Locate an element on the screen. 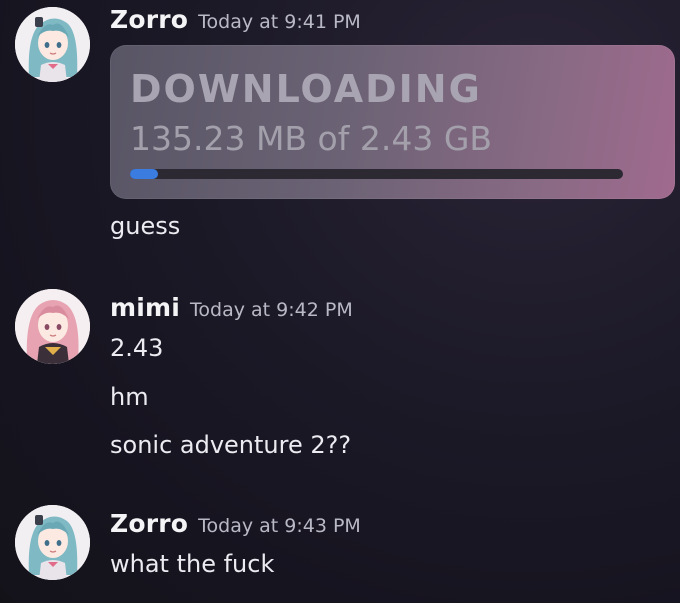  message-text: 2.43 is located at coordinates (137, 348).